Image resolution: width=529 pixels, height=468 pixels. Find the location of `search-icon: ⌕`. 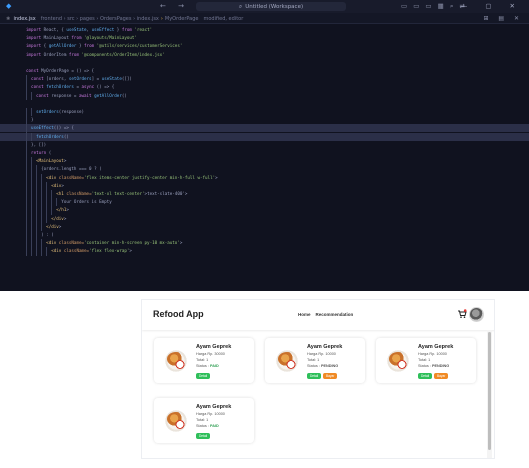

search-icon: ⌕ is located at coordinates (240, 6).